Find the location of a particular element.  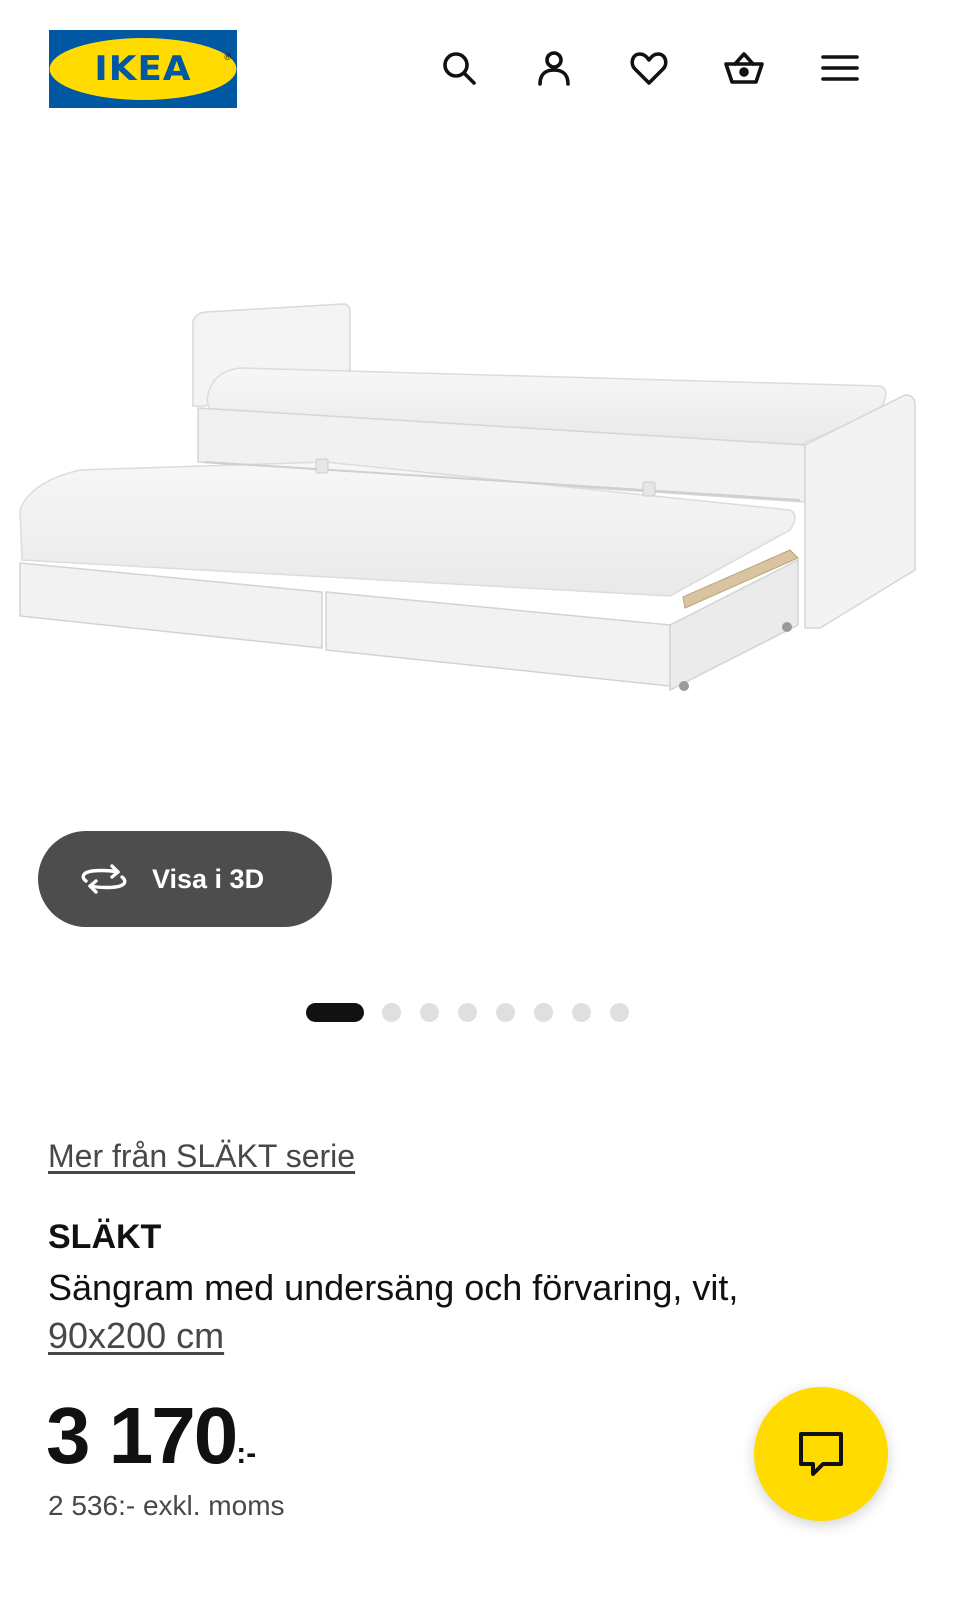

view-3d-label: Visa i 3D is located at coordinates (208, 878).